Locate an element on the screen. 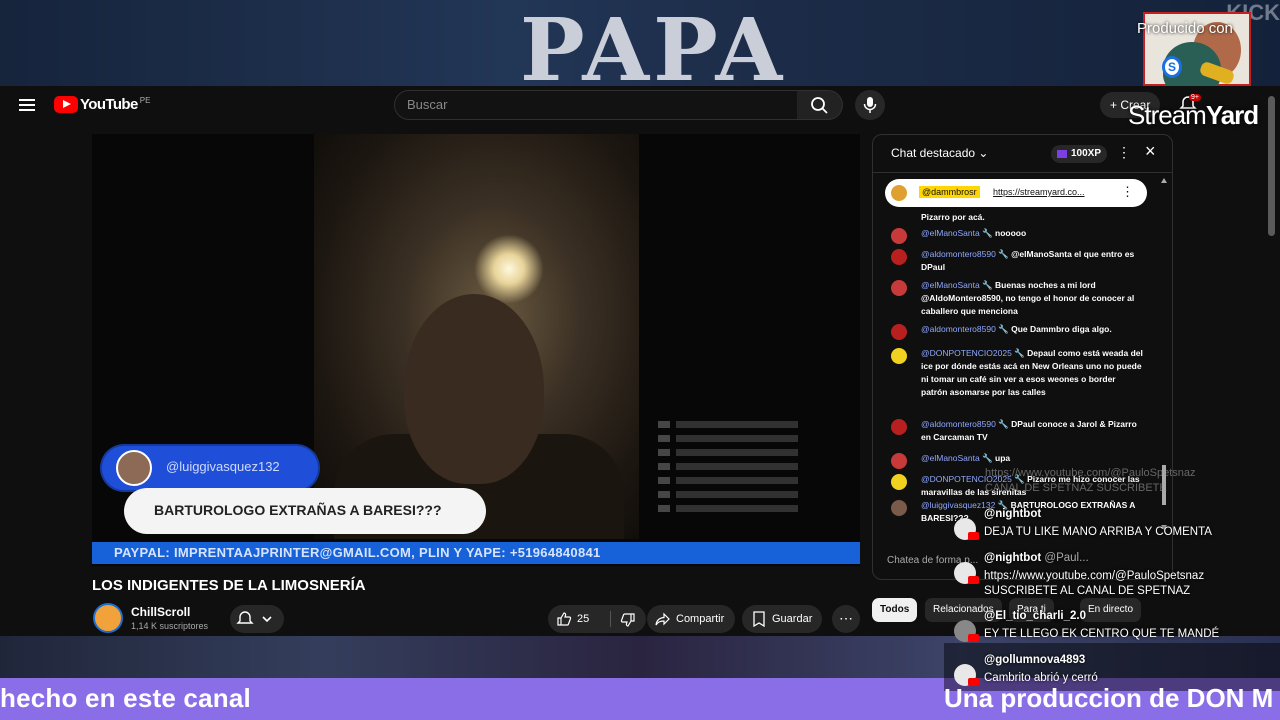  video-title: LOS INDIGENTES DE LA LIMOSNERÍA is located at coordinates (229, 585).